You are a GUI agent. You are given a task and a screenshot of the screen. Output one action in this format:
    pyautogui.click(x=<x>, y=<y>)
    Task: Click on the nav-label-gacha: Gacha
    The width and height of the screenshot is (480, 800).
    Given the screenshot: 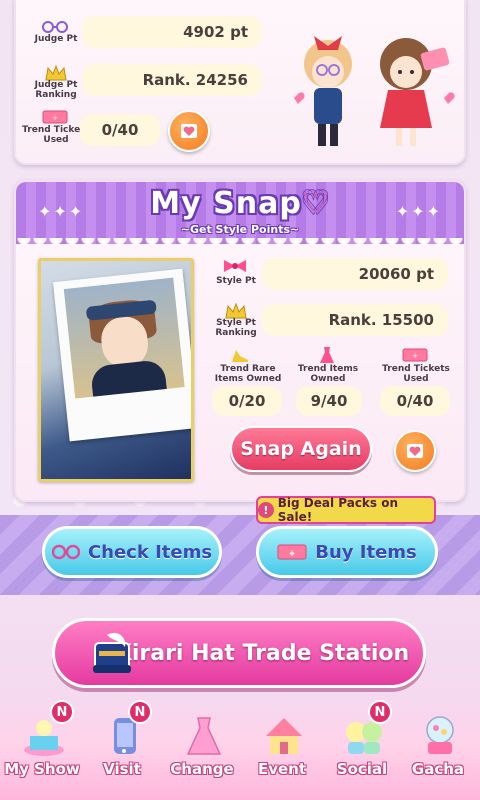 What is the action you would take?
    pyautogui.click(x=438, y=769)
    